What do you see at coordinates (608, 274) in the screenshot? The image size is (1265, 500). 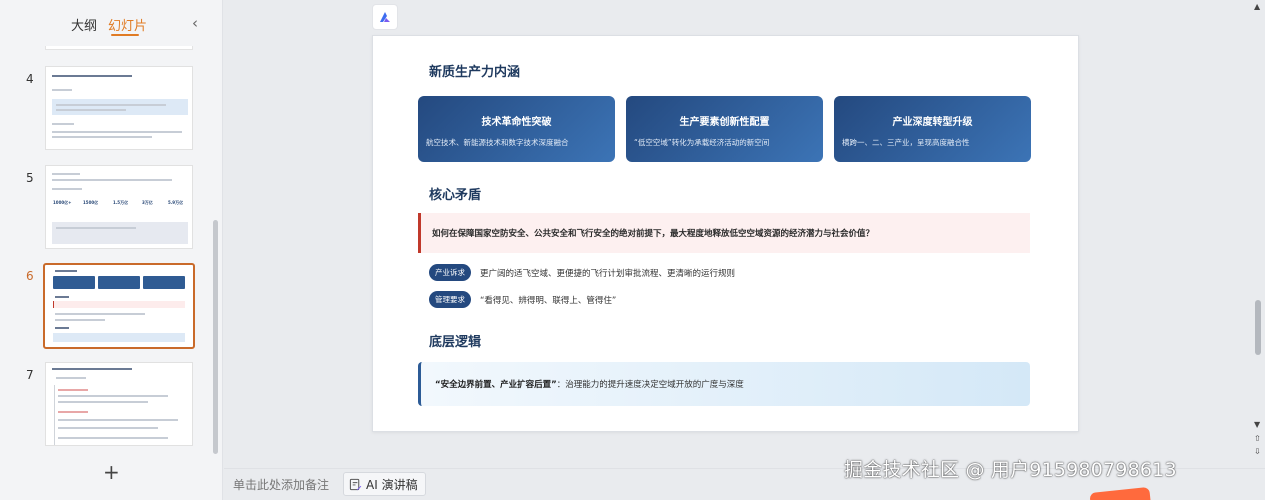 I see `demand-text: 更广阔的适飞空域、更便捷的飞行计划审批流程、更清晰的运行规则` at bounding box center [608, 274].